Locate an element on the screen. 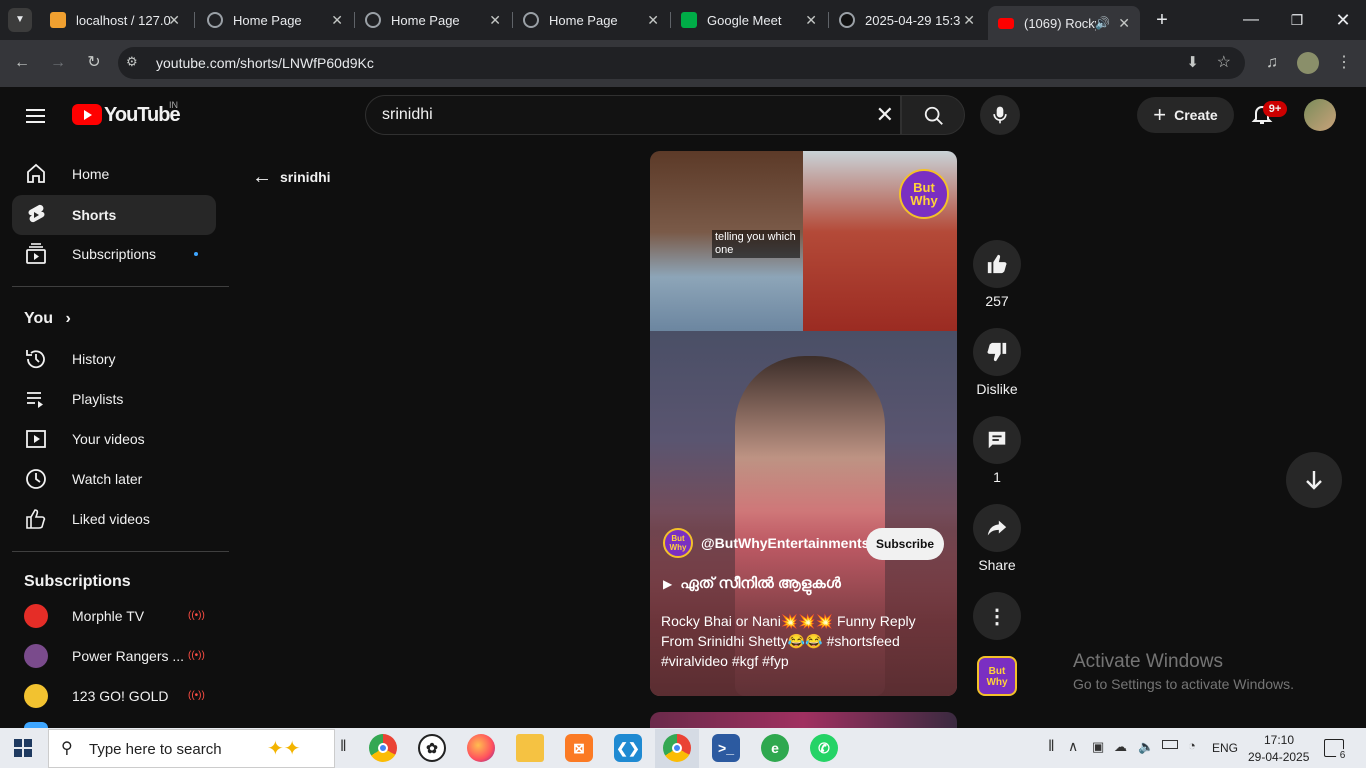 The width and height of the screenshot is (1366, 768). back-to-search-button: ← srinidhi is located at coordinates (291, 177).